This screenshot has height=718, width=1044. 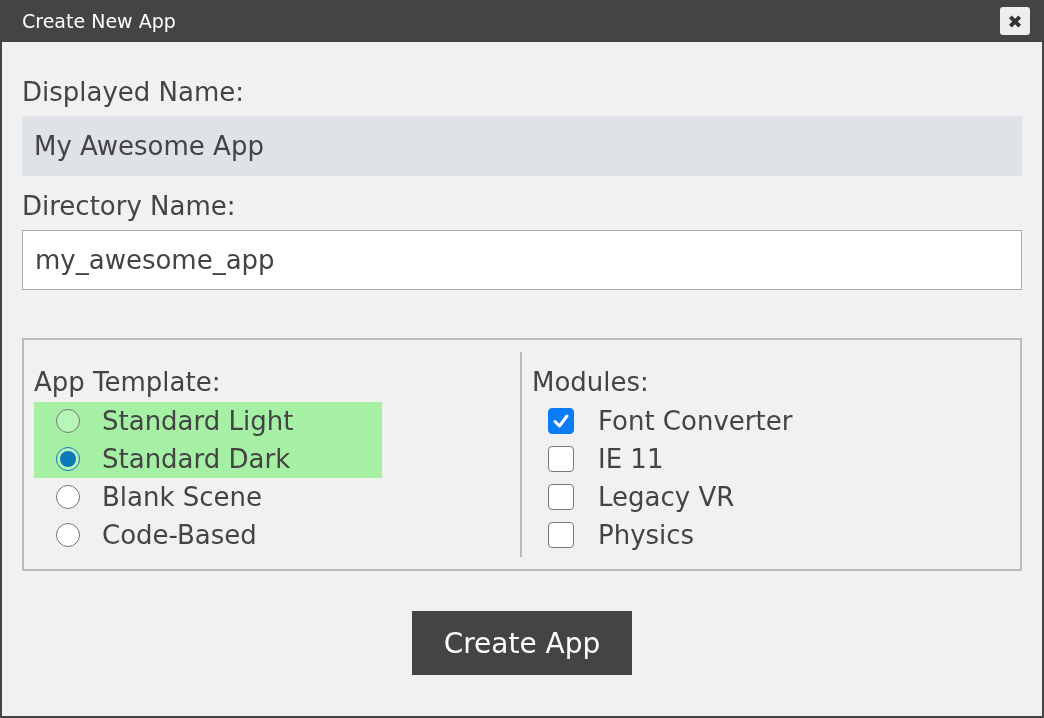 I want to click on option-row: Code-Based, so click(x=150, y=535).